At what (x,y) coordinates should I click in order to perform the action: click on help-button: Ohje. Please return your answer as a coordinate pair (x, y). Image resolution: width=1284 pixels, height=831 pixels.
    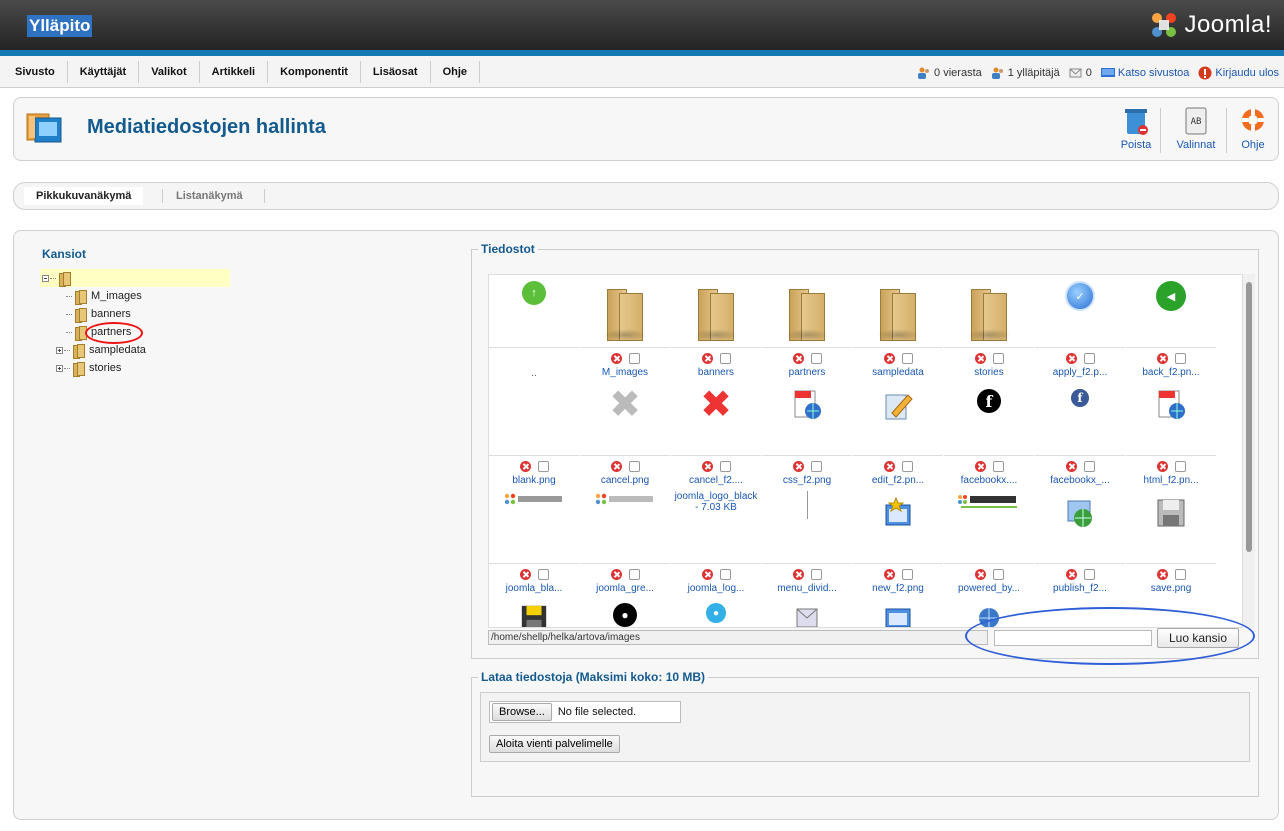
    Looking at the image, I should click on (1253, 128).